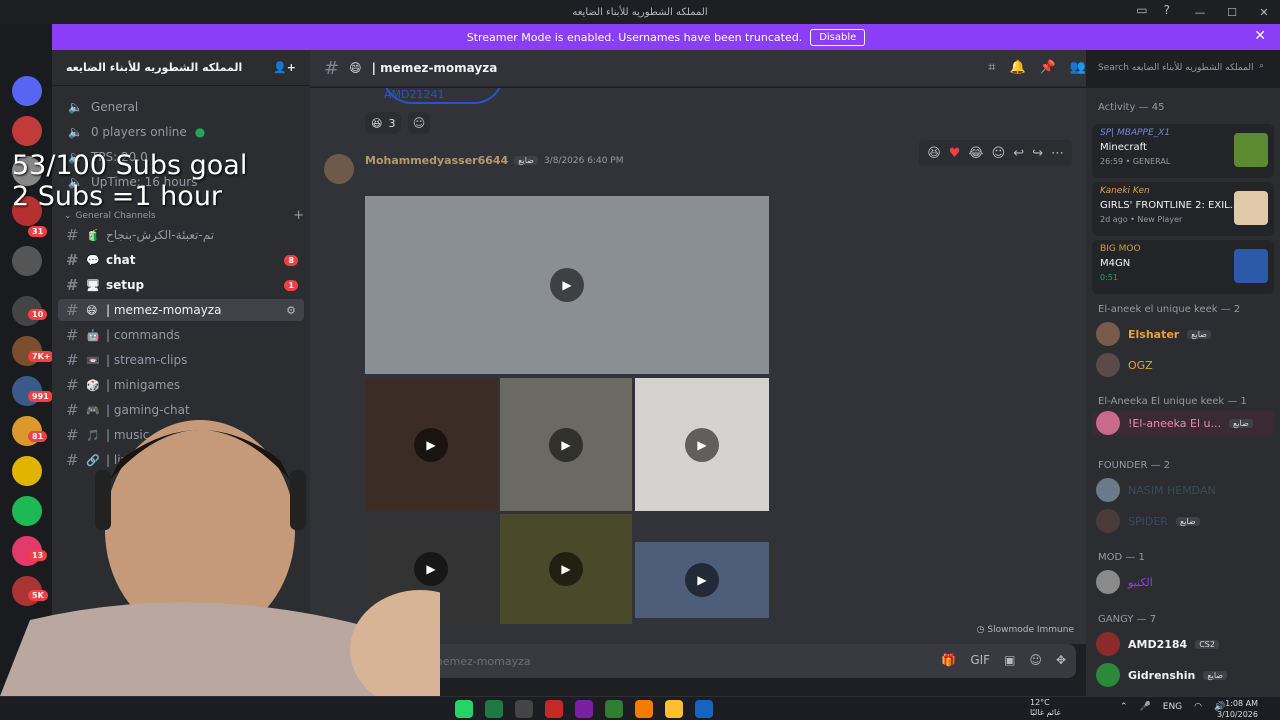 This screenshot has width=1280, height=720. Describe the element at coordinates (436, 160) in the screenshot. I see `message-author: Mohammedyasser6644` at that location.